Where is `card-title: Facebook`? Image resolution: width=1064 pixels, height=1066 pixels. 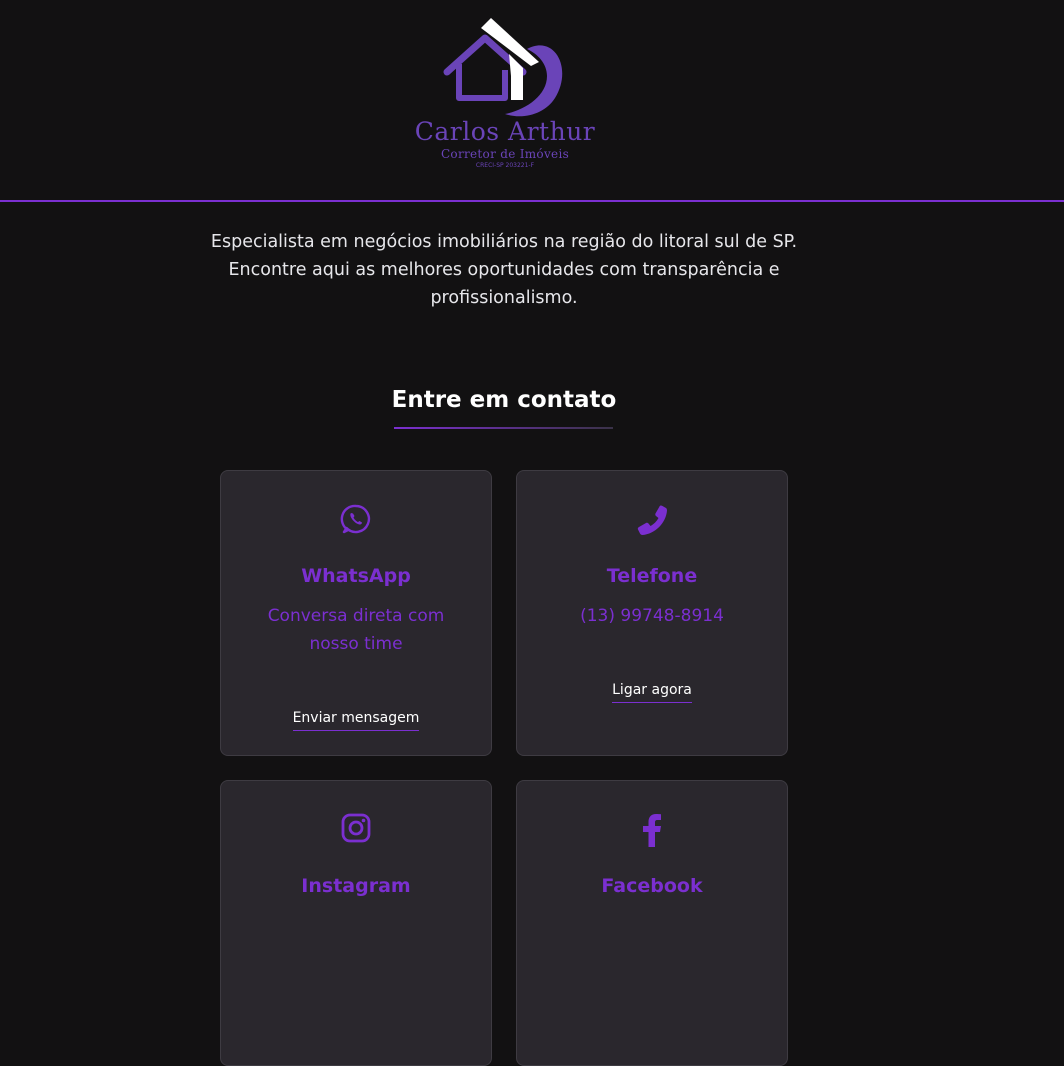
card-title: Facebook is located at coordinates (652, 886).